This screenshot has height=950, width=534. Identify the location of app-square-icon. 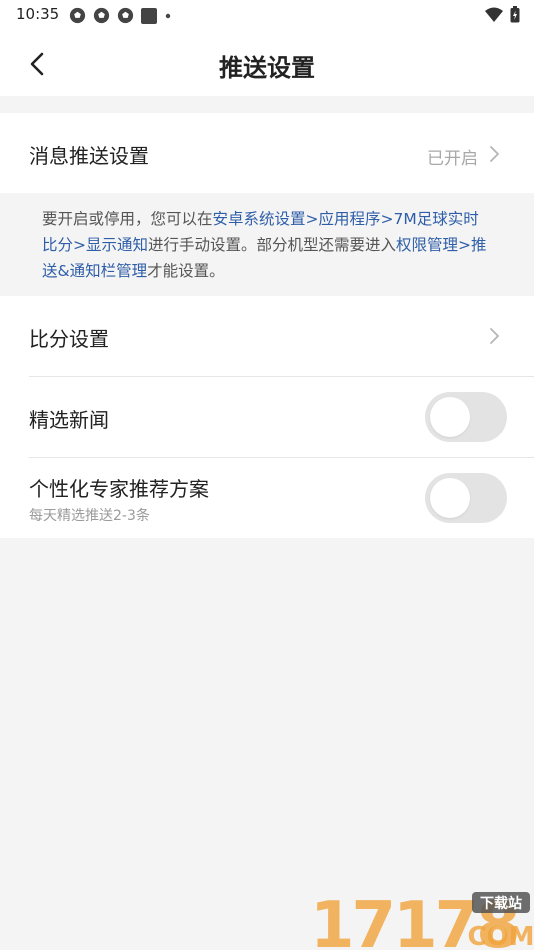
(149, 15).